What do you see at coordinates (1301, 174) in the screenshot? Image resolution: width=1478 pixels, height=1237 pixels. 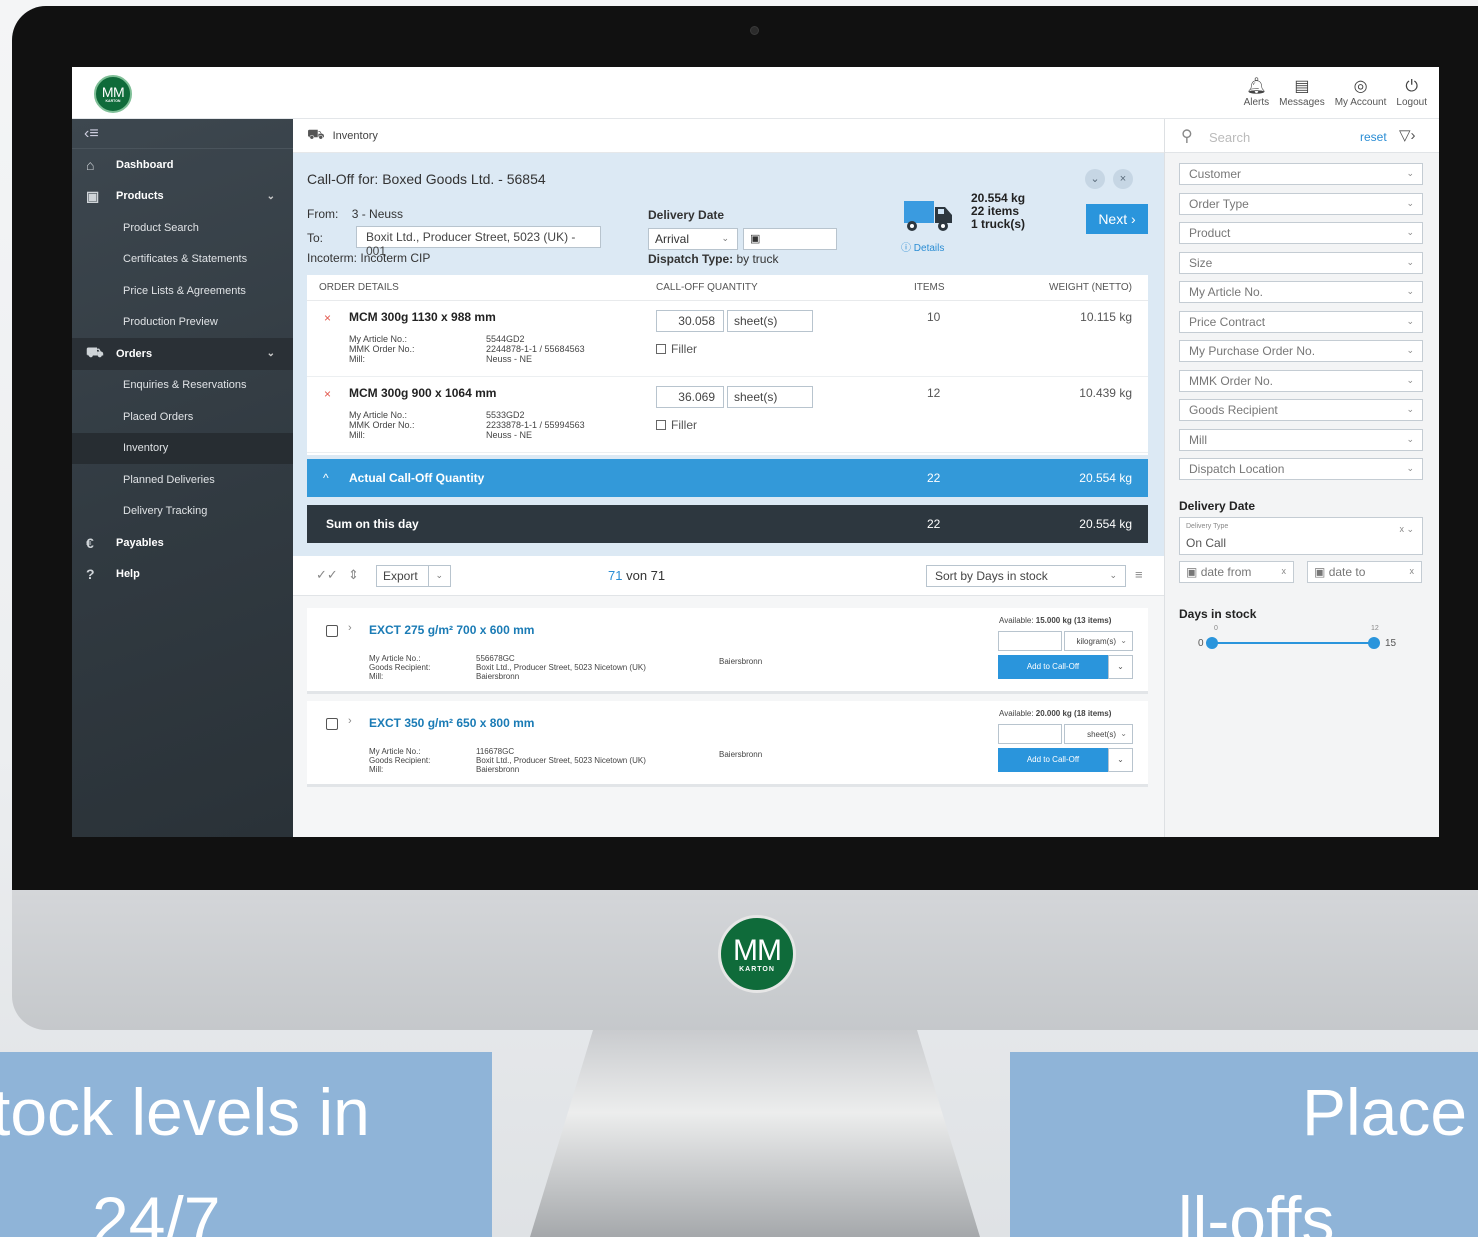 I see `filter-customer: Customer ⌄` at bounding box center [1301, 174].